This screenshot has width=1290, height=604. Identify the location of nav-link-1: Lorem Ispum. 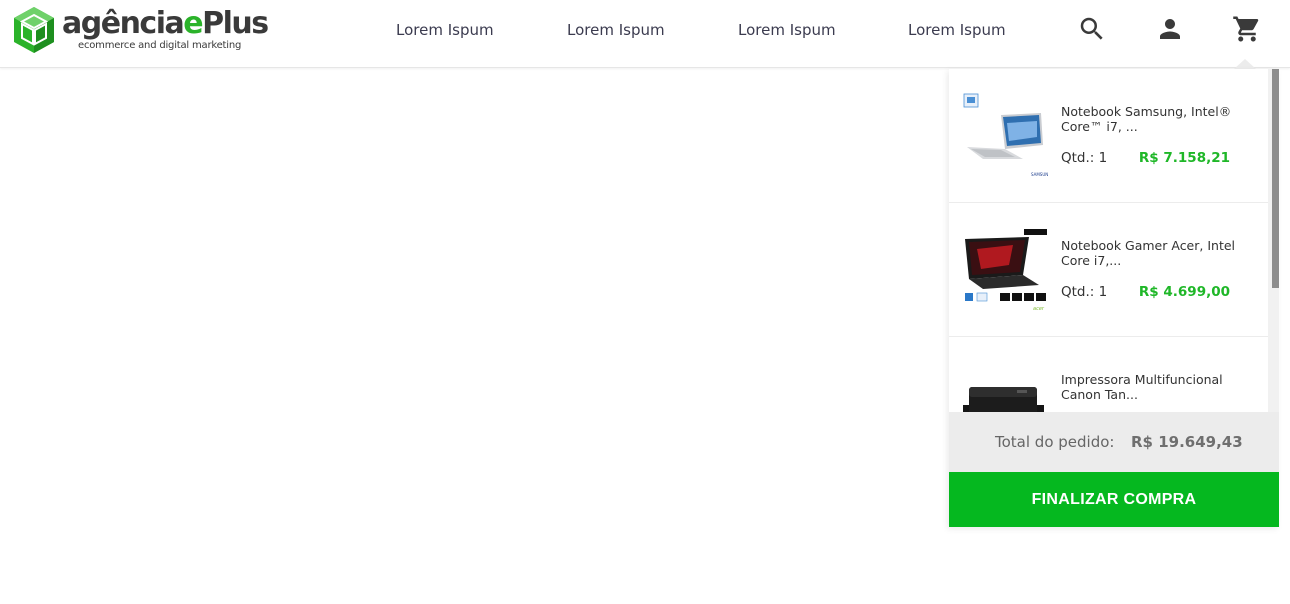
(445, 30).